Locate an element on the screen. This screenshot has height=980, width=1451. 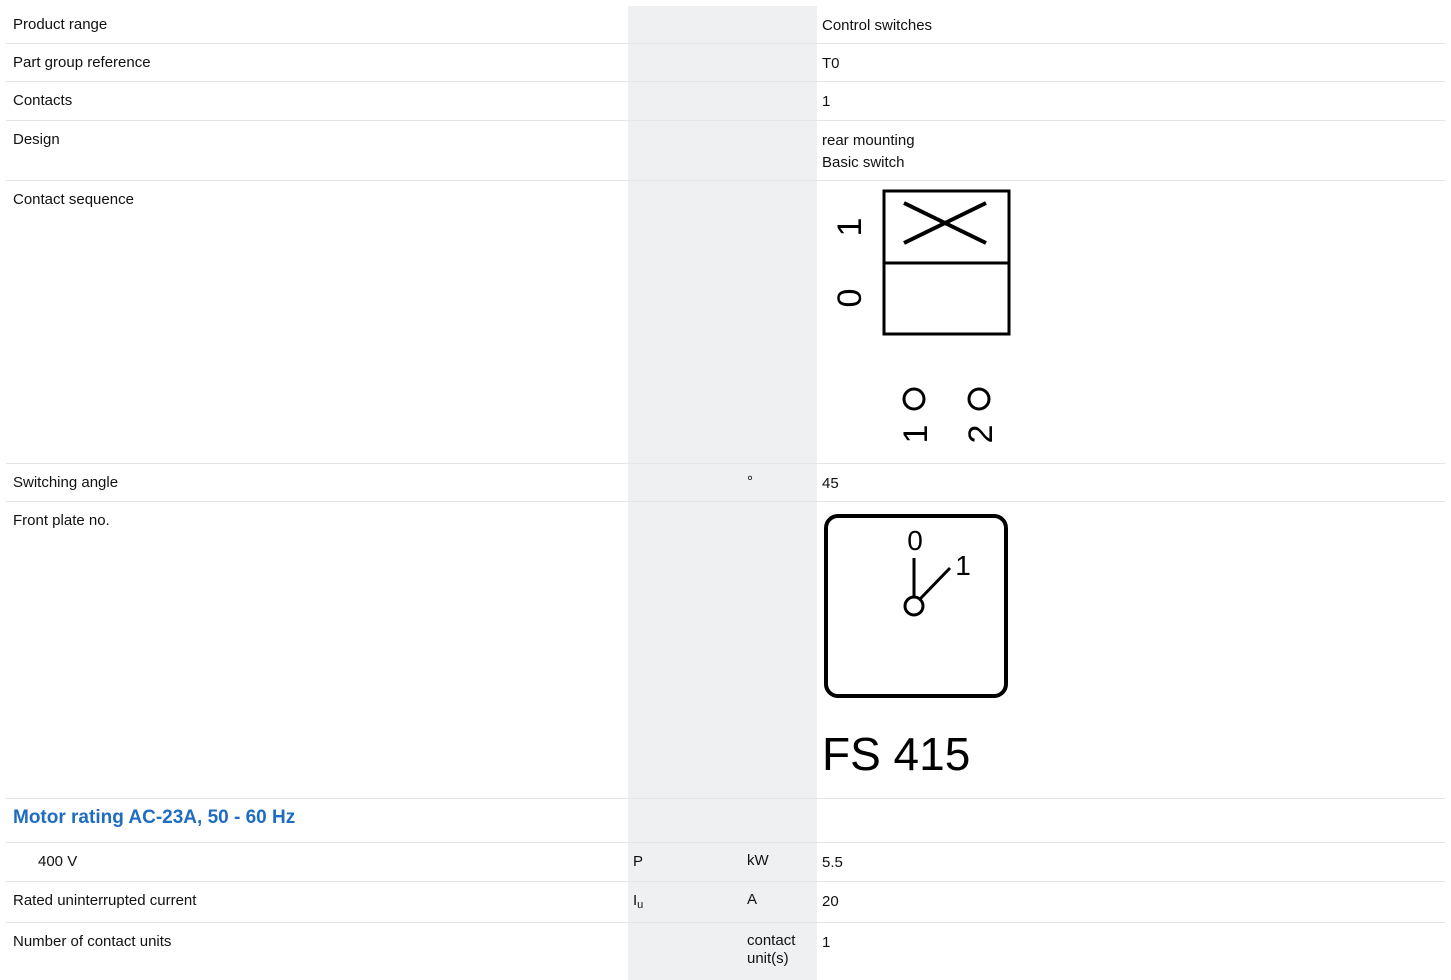
row-motor-400v: 400 V P kW 5.5 is located at coordinates (725, 862).